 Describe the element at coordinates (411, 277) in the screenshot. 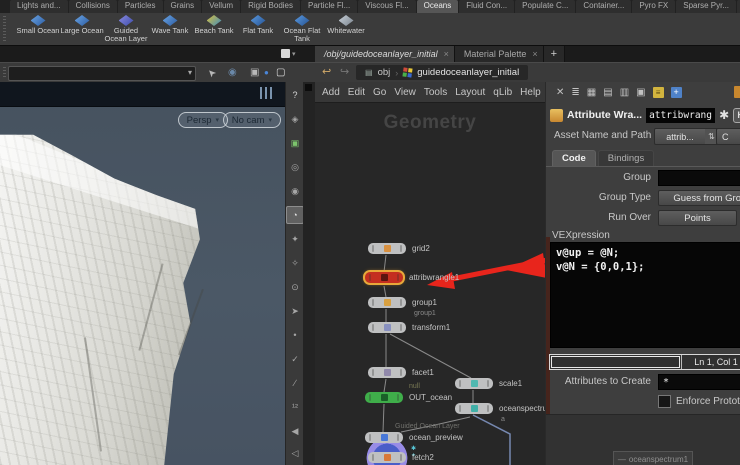

I see `node-attribwrangle1: attribwrangle1` at that location.